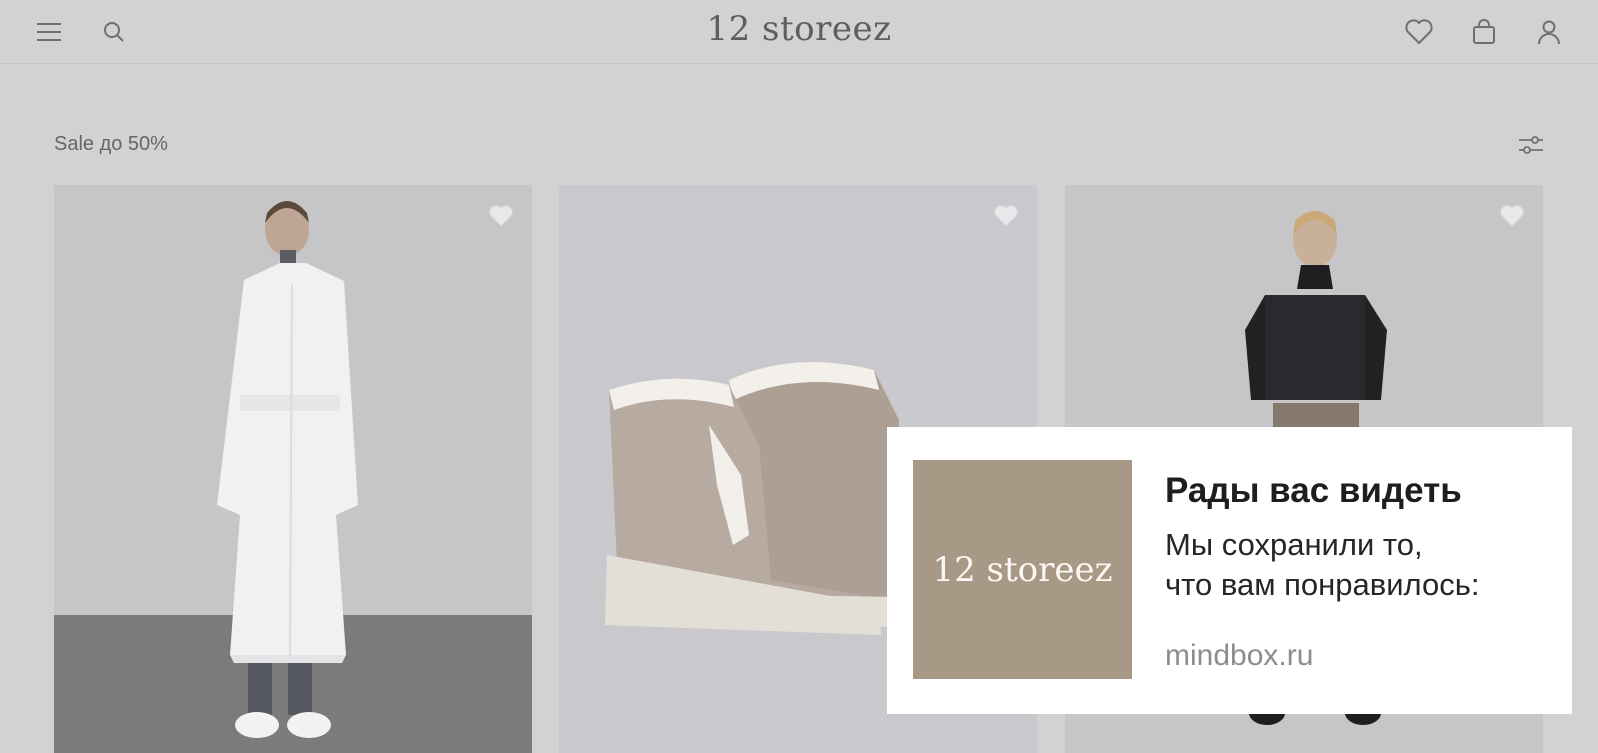 This screenshot has width=1598, height=753. I want to click on popup-title: Рады вас видеть, so click(1313, 490).